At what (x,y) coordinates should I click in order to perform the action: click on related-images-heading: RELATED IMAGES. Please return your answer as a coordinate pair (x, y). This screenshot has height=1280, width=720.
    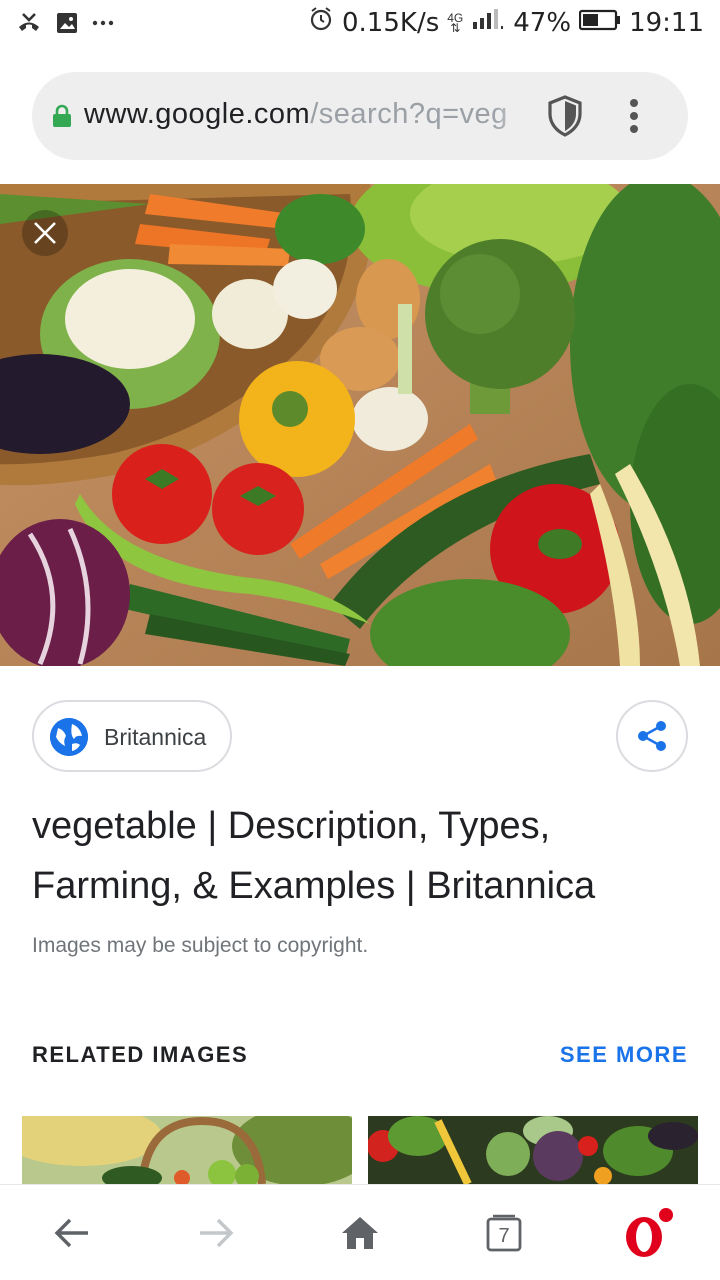
    Looking at the image, I should click on (140, 1054).